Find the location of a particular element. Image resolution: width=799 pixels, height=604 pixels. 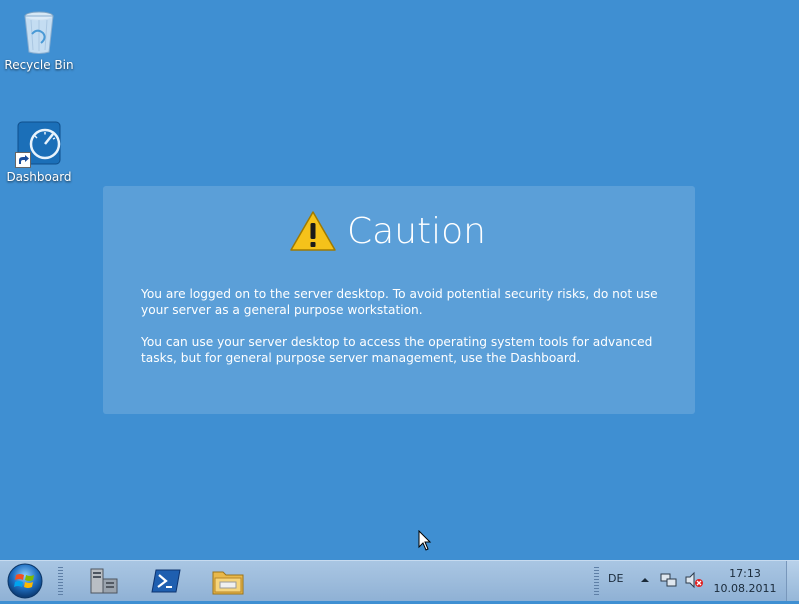

recycle-bin-icon is located at coordinates (39, 32).